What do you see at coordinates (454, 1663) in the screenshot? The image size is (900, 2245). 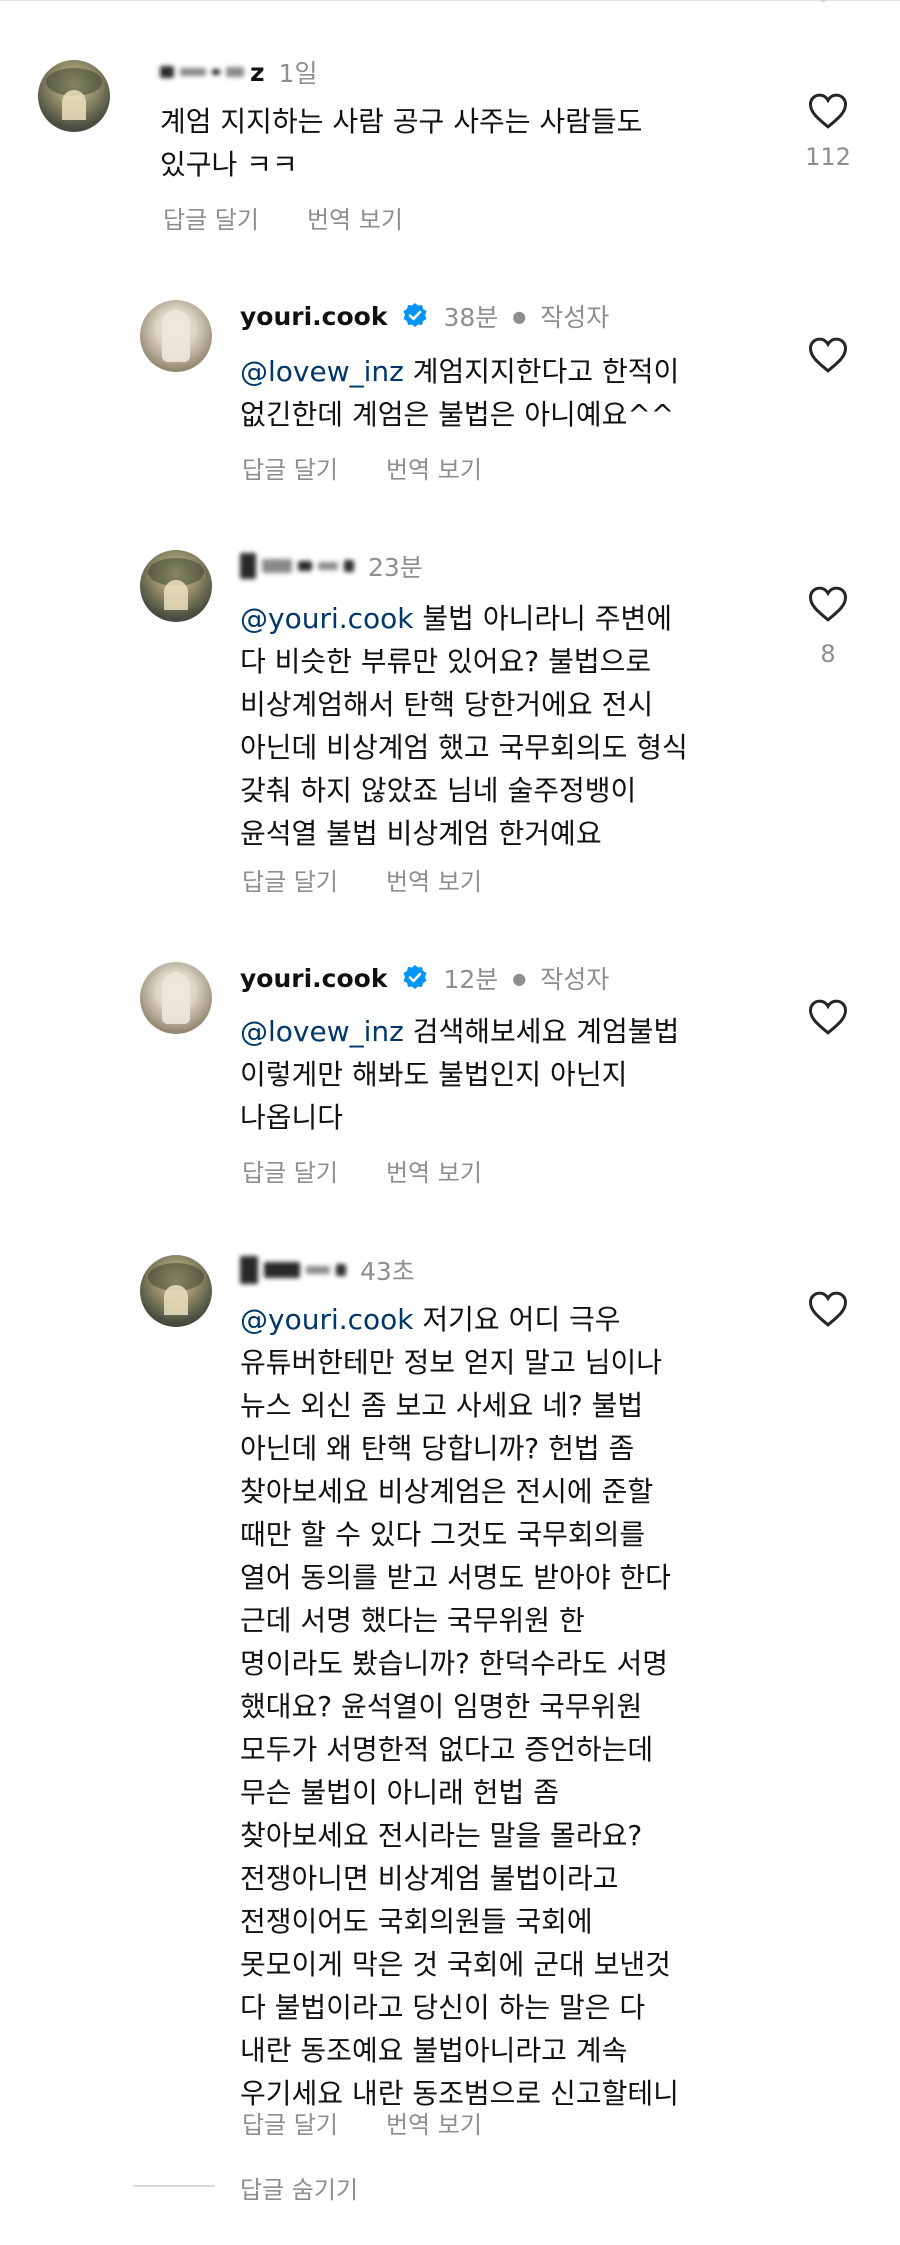 I see `comment-line: 명이라도 봤습니까? 한덕수라도 서명` at bounding box center [454, 1663].